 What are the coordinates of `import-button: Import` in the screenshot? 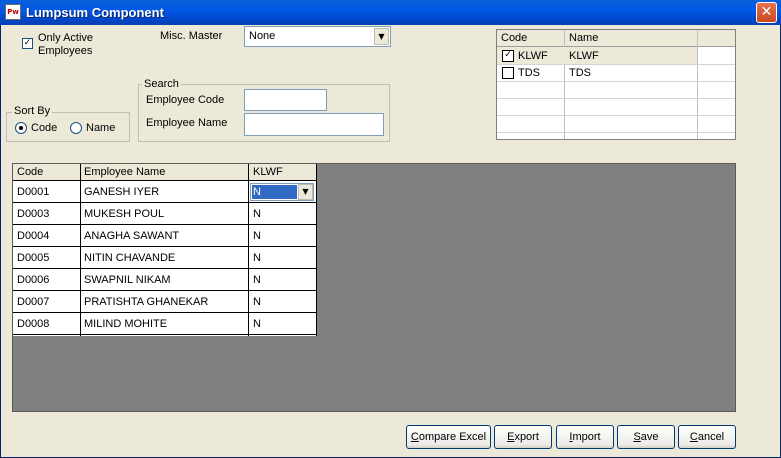 It's located at (585, 437).